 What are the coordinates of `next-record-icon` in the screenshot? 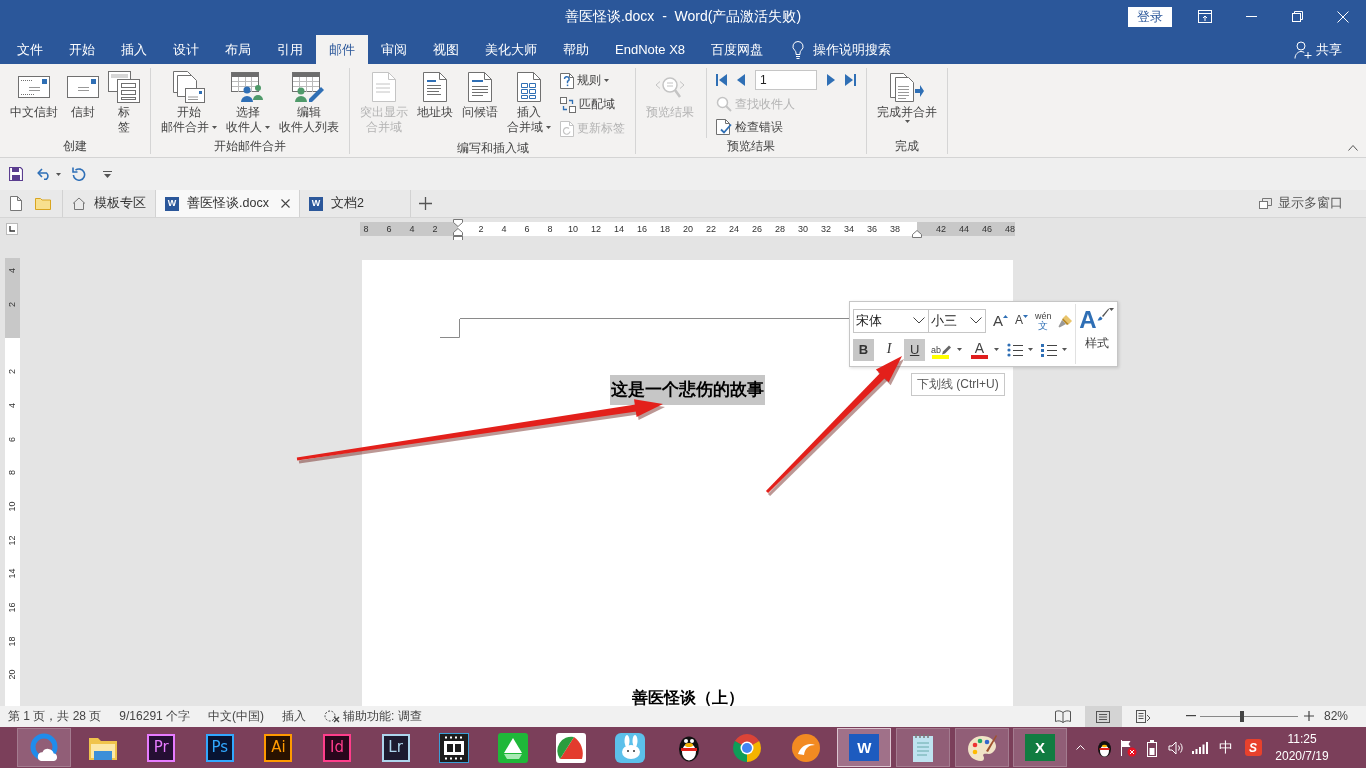 It's located at (831, 80).